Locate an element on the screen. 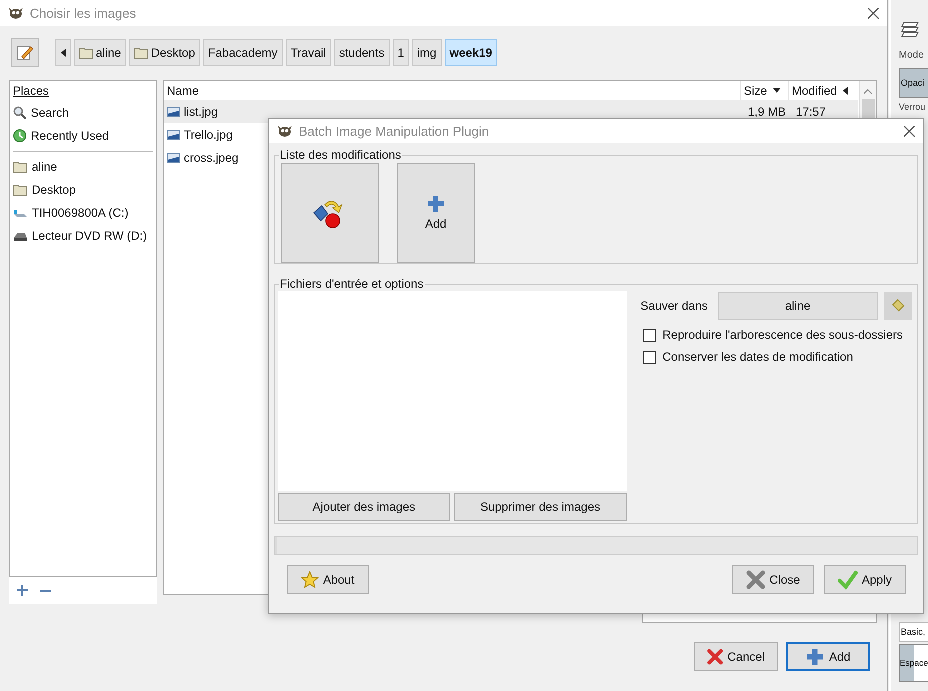  file-name: list.jpg is located at coordinates (201, 111).